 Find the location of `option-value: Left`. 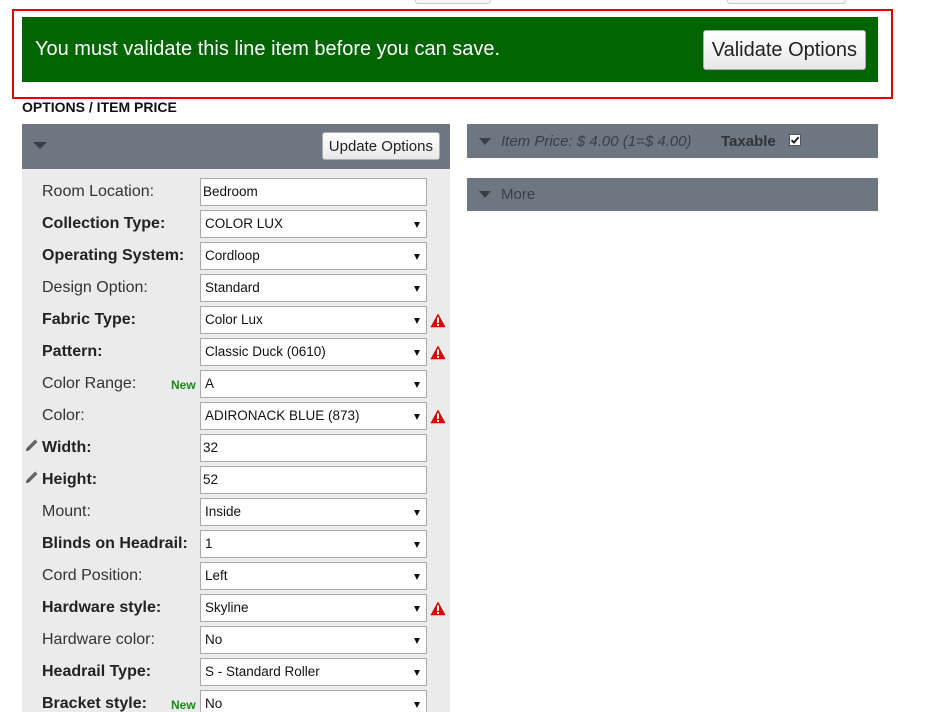

option-value: Left is located at coordinates (216, 575).